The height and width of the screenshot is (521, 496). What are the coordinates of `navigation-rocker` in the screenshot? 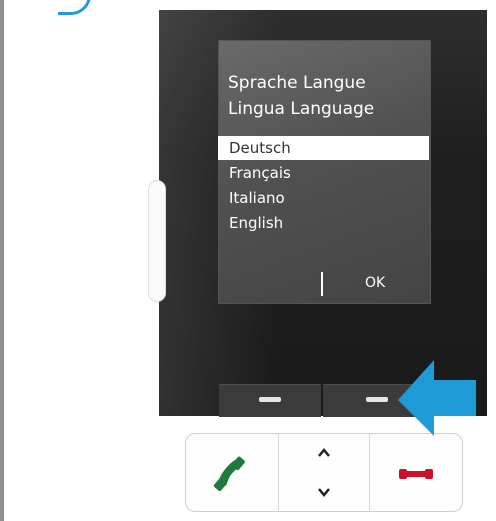 It's located at (324, 472).